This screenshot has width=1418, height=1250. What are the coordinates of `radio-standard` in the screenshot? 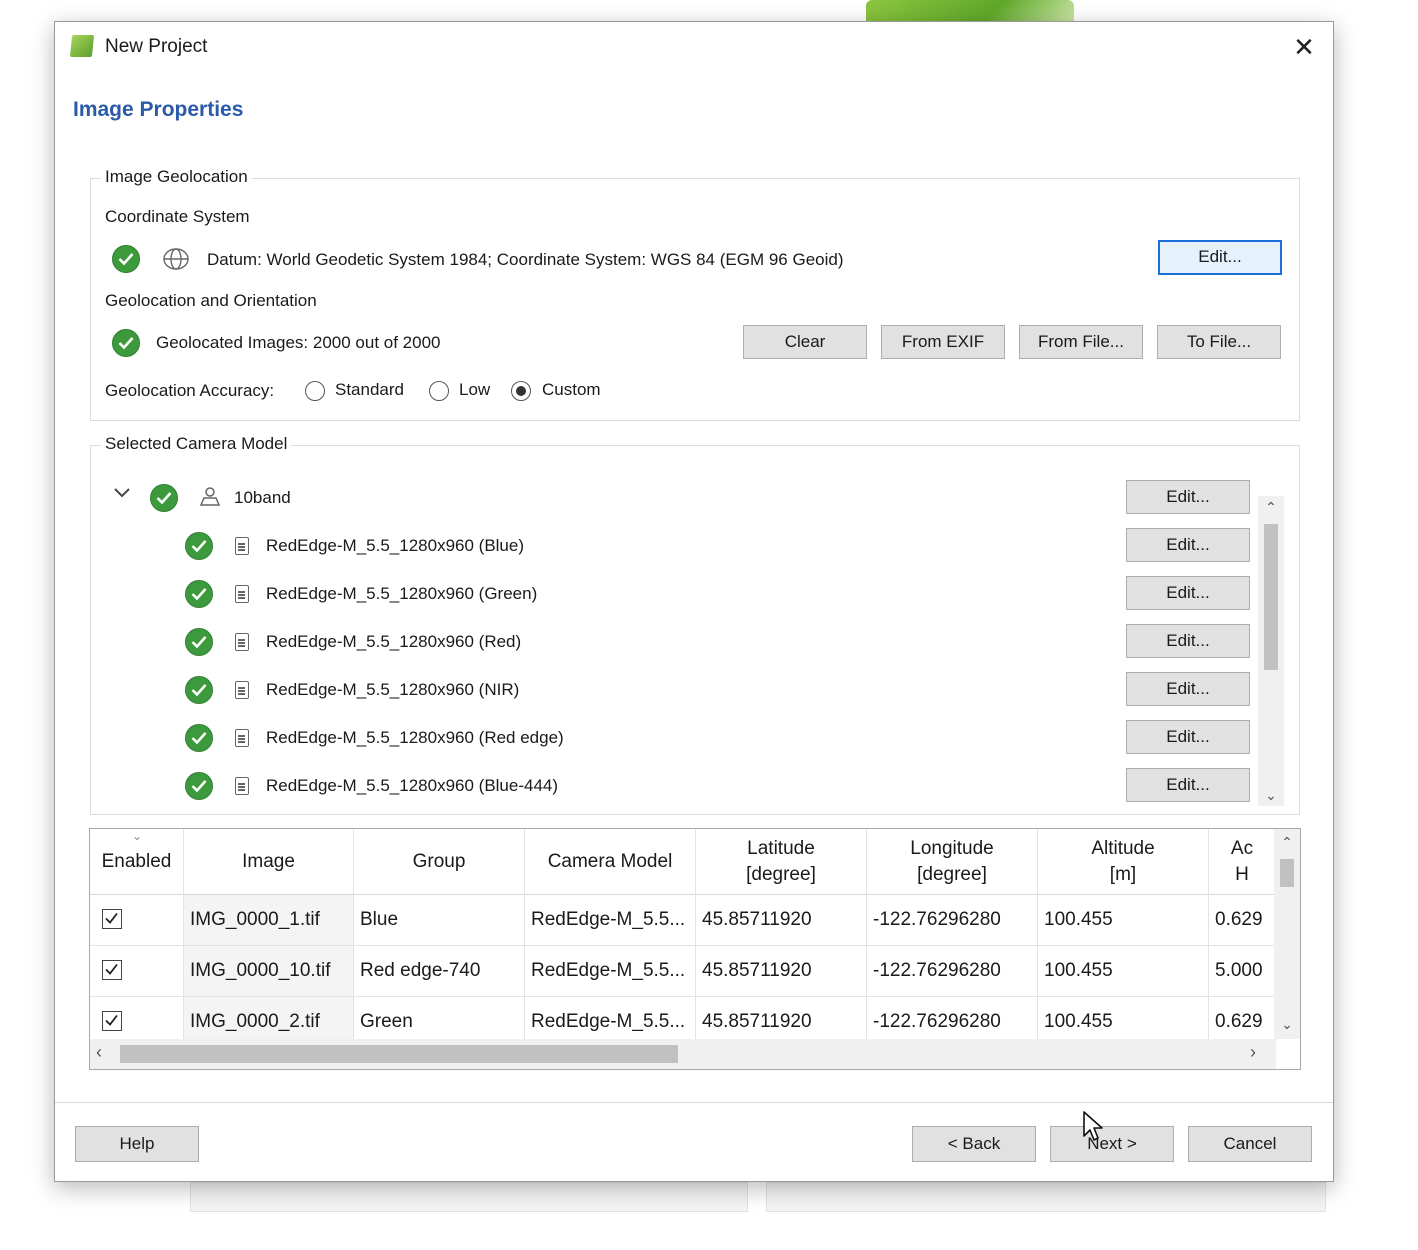 It's located at (315, 391).